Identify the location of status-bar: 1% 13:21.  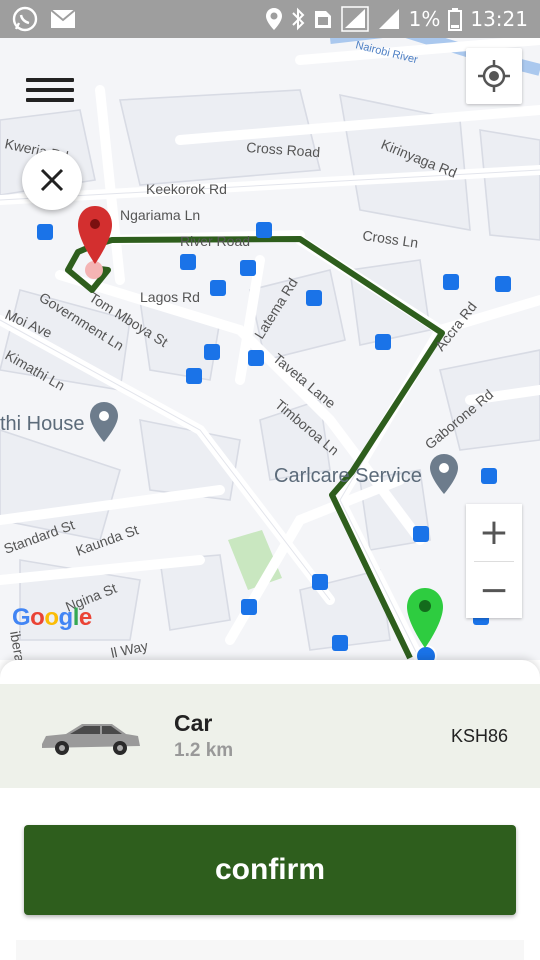
(270, 19).